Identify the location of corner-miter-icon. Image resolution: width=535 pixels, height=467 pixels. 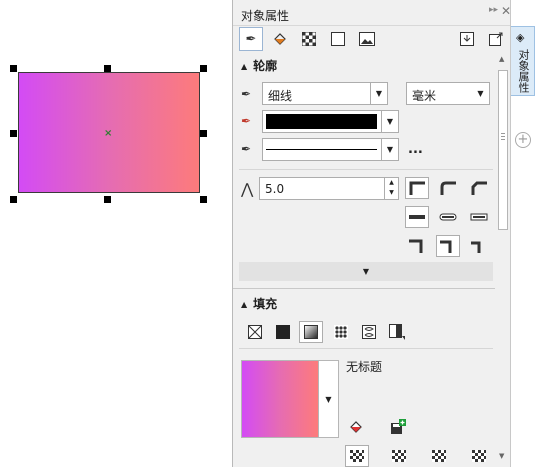
(417, 188).